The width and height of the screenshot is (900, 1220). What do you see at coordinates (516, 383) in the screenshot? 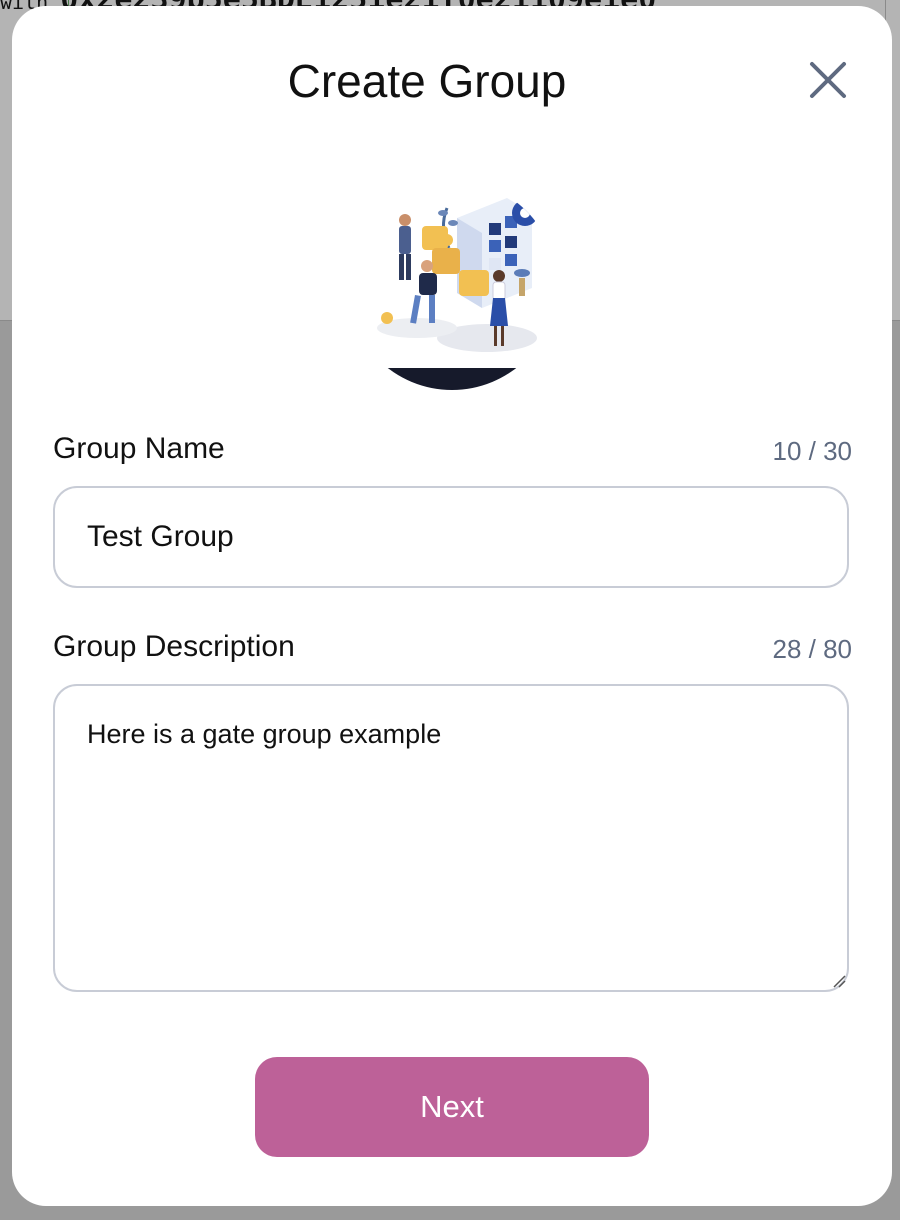
I see `watermark-right: VectorStock.com` at bounding box center [516, 383].